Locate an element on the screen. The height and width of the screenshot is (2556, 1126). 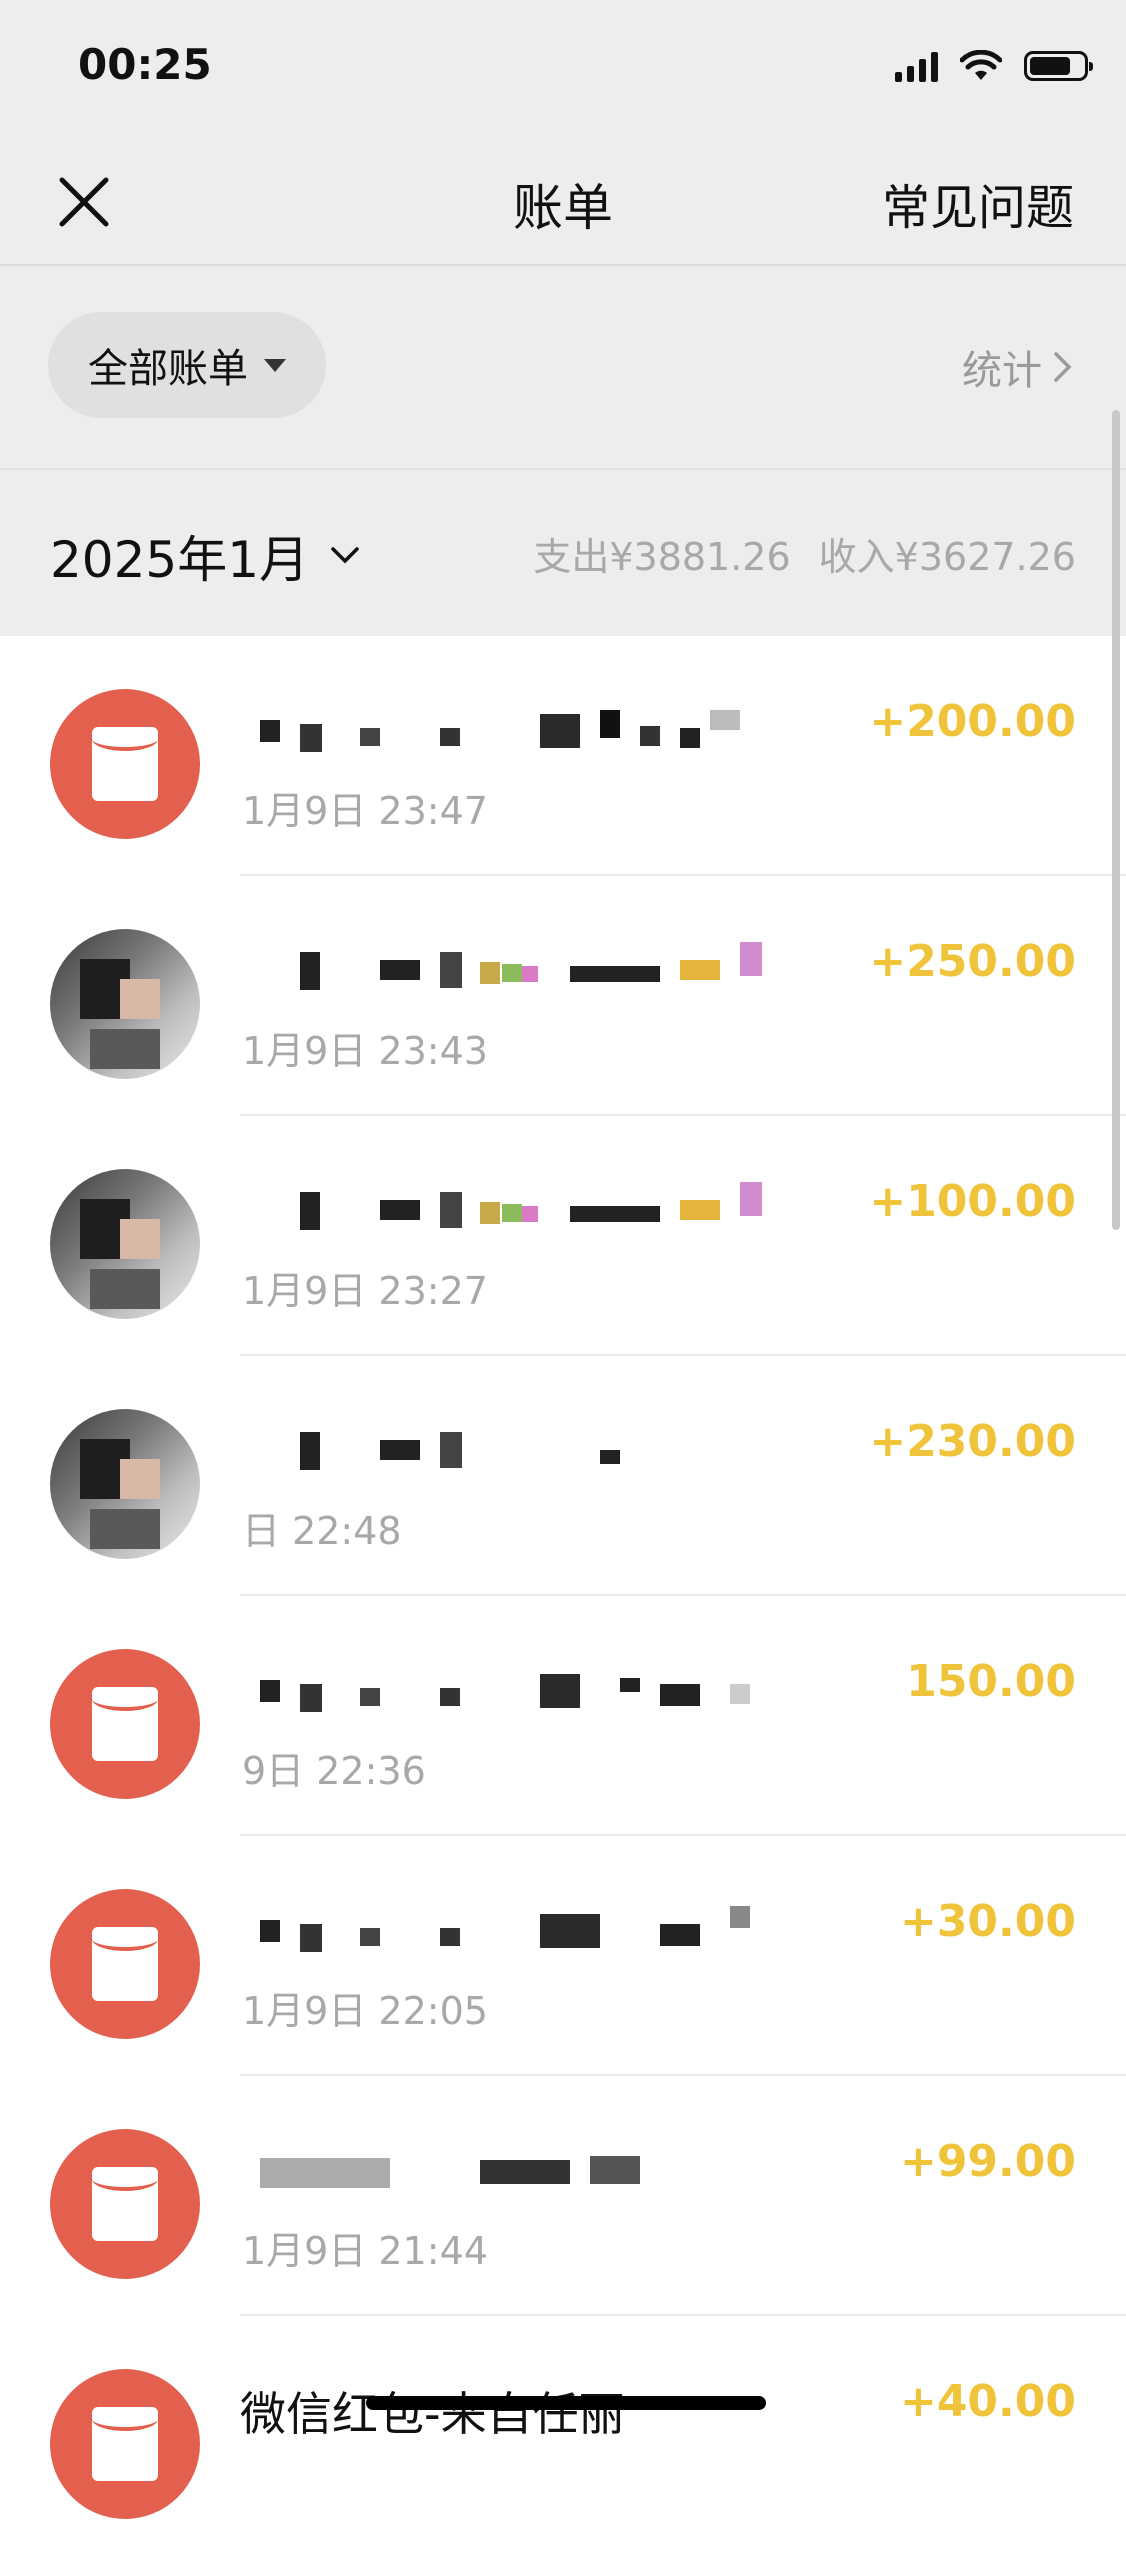
transaction-row: 1月9日 22:05 +30.00 is located at coordinates (563, 1956).